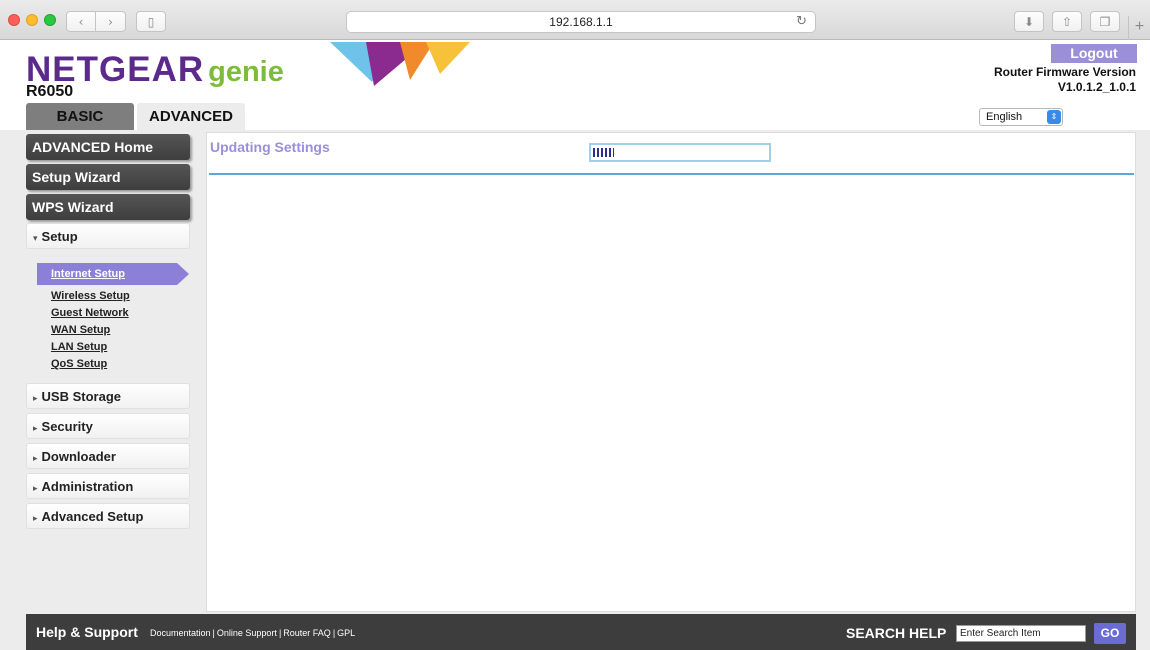 The image size is (1150, 650). I want to click on search-help-label: SEARCH HELP, so click(896, 633).